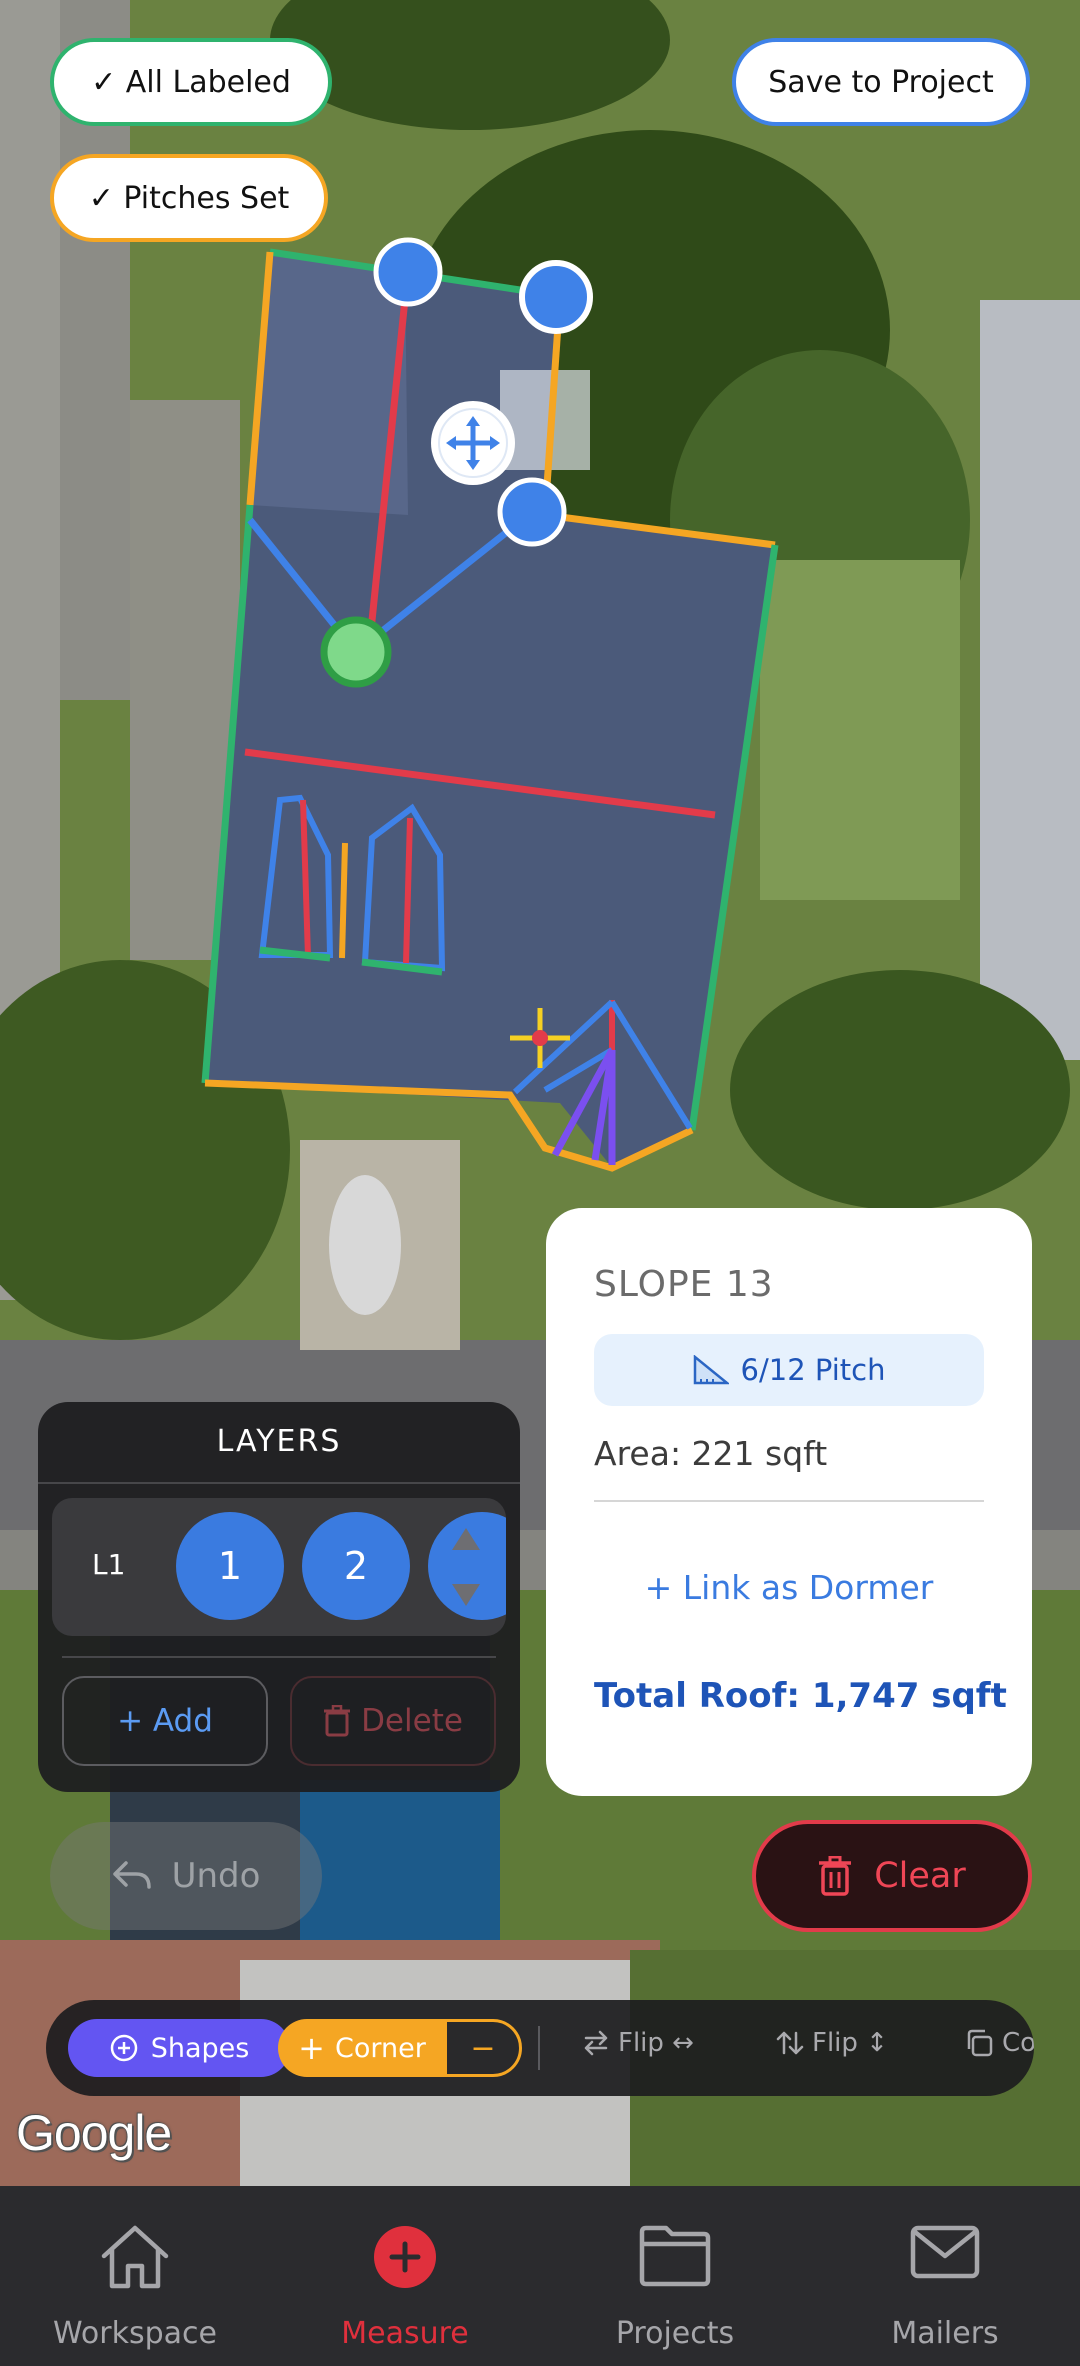 This screenshot has width=1080, height=2366. I want to click on swap-horizontal-icon, so click(596, 2043).